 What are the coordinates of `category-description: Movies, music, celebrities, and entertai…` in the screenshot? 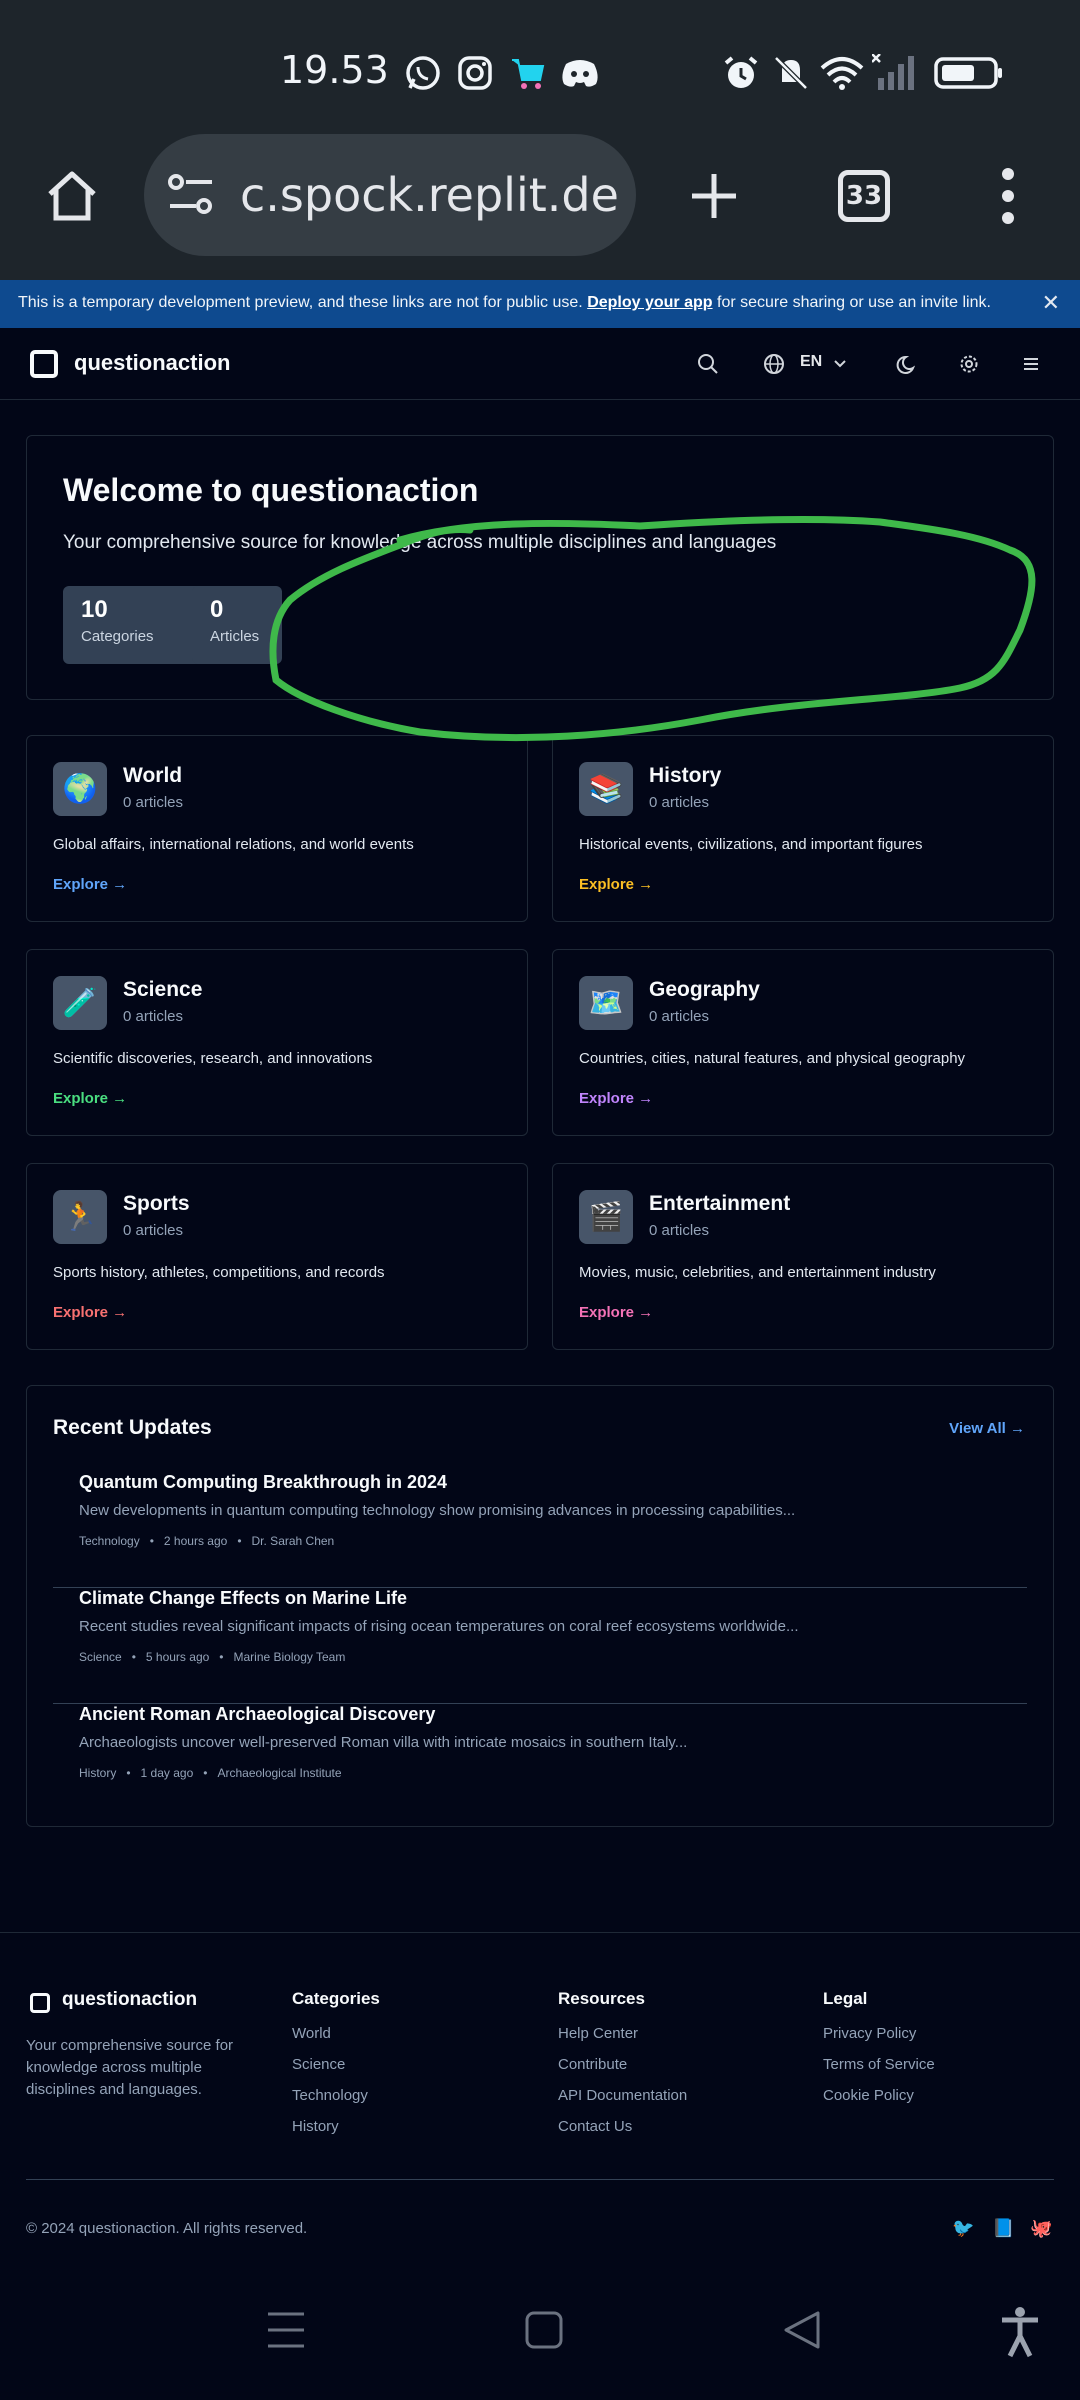 It's located at (757, 1272).